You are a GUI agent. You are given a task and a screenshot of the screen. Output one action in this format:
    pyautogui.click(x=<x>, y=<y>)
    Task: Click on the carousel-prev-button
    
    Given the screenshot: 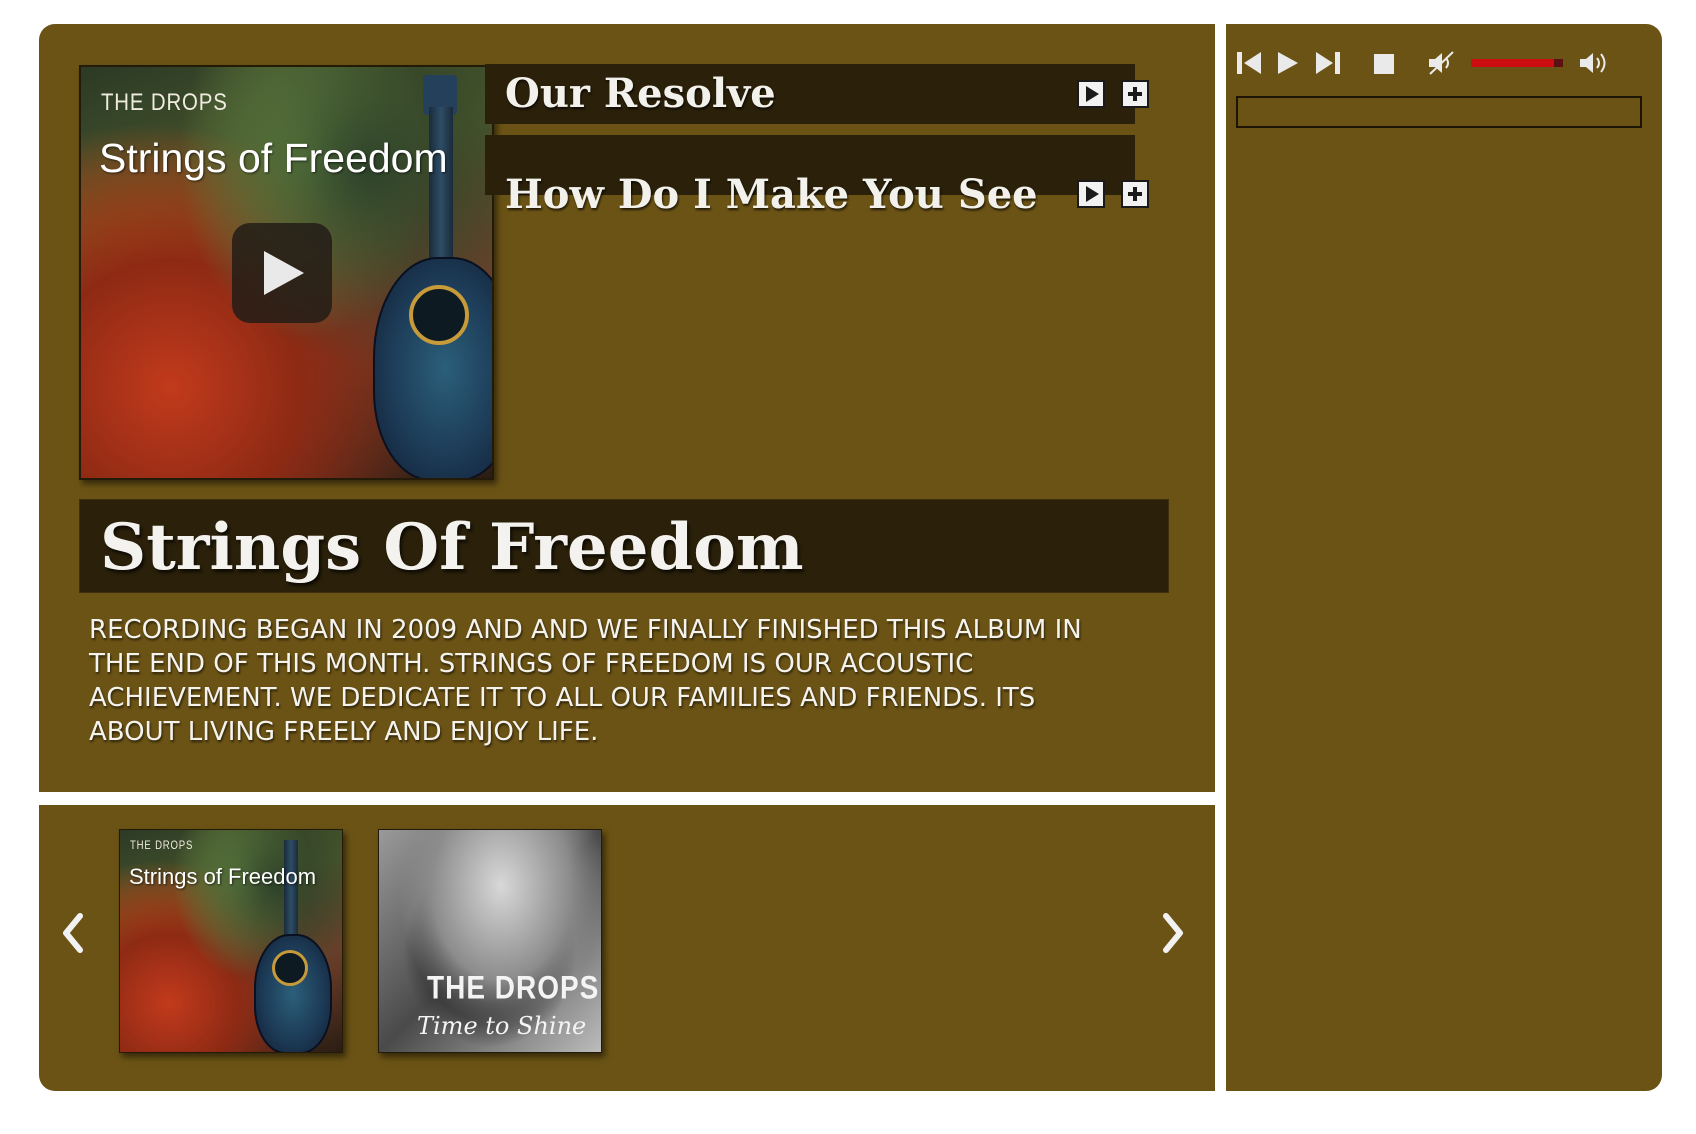 What is the action you would take?
    pyautogui.click(x=73, y=938)
    